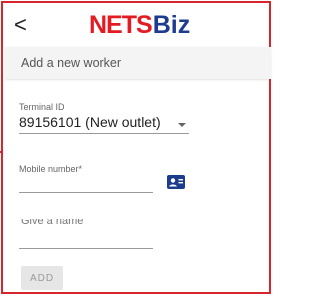  What do you see at coordinates (20, 25) in the screenshot?
I see `back-button: <` at bounding box center [20, 25].